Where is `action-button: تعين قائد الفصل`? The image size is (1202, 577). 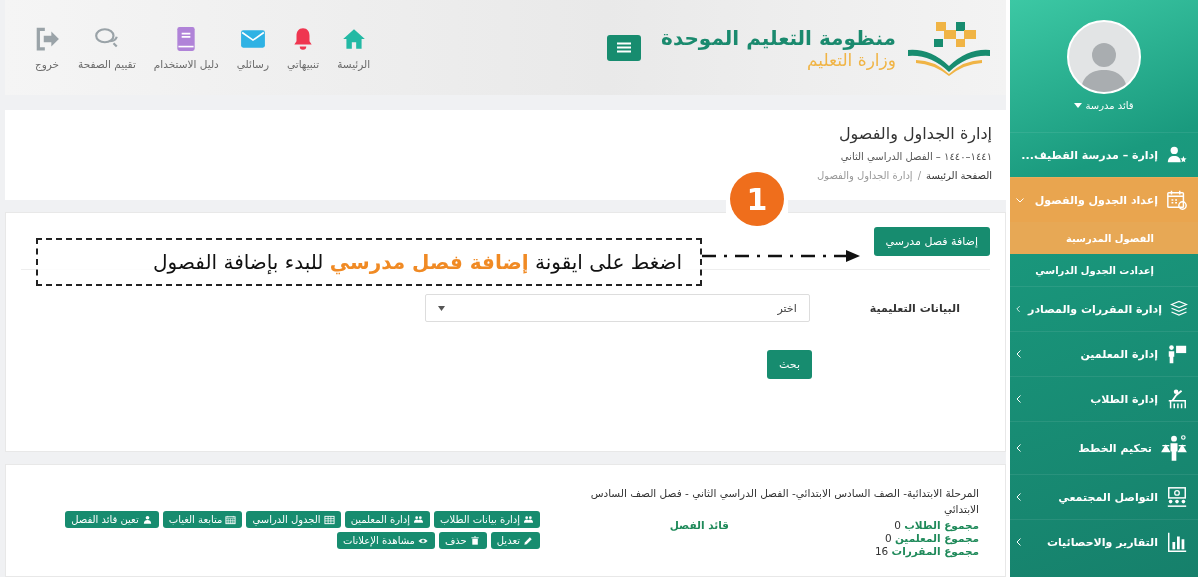 action-button: تعين قائد الفصل is located at coordinates (112, 519).